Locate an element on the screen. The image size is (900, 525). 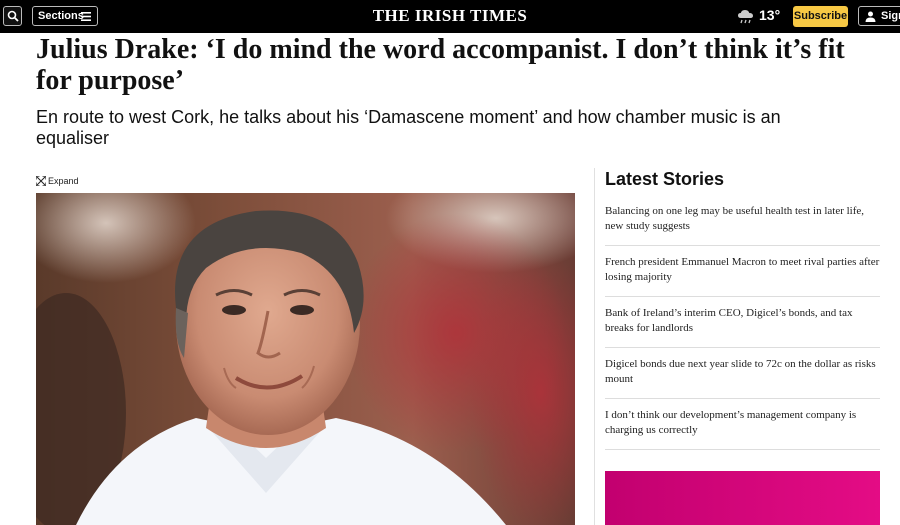
expand-icon is located at coordinates (41, 181).